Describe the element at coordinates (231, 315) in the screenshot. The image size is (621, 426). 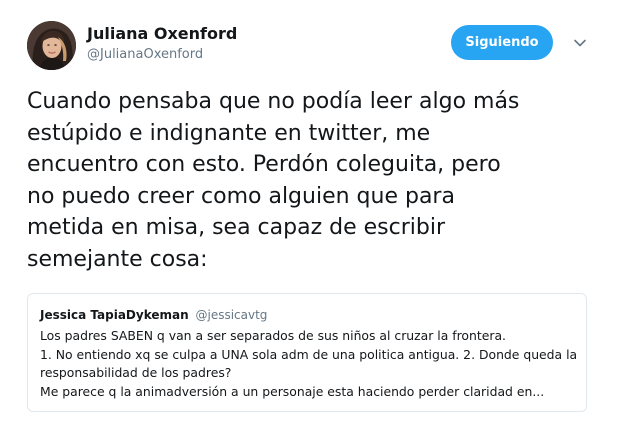
I see `quoted-author-handle: @jessicavtg` at that location.